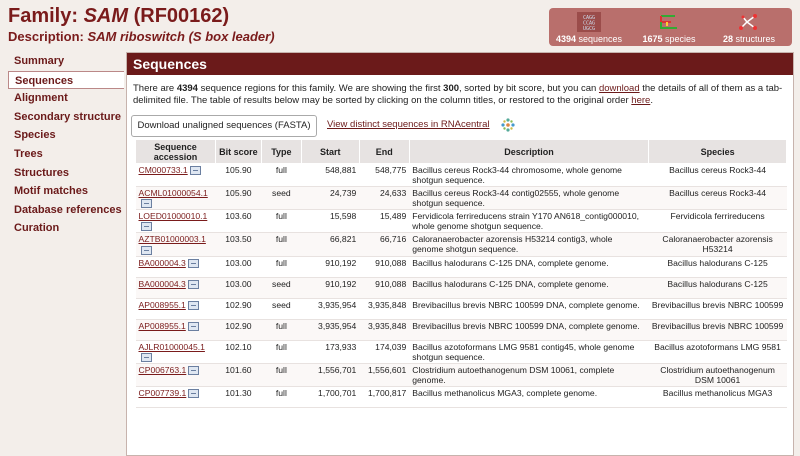  I want to click on cell-end: 548,775, so click(384, 175).